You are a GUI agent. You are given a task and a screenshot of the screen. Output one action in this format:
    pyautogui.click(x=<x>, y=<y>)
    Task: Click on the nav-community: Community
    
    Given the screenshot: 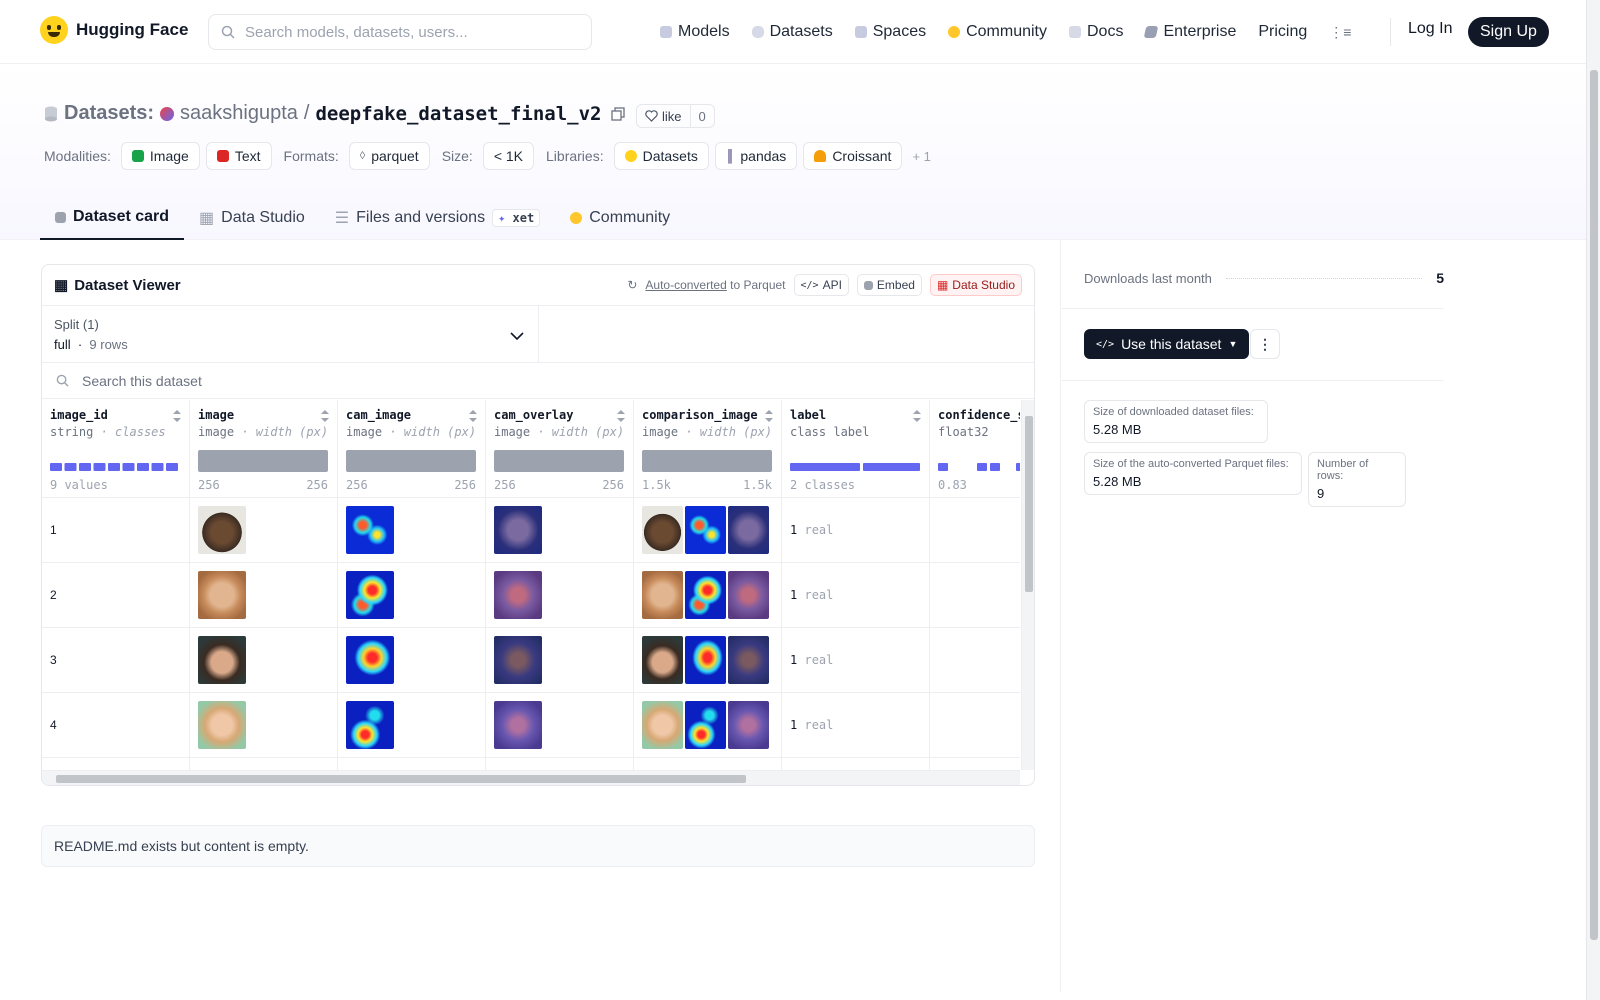 What is the action you would take?
    pyautogui.click(x=997, y=32)
    